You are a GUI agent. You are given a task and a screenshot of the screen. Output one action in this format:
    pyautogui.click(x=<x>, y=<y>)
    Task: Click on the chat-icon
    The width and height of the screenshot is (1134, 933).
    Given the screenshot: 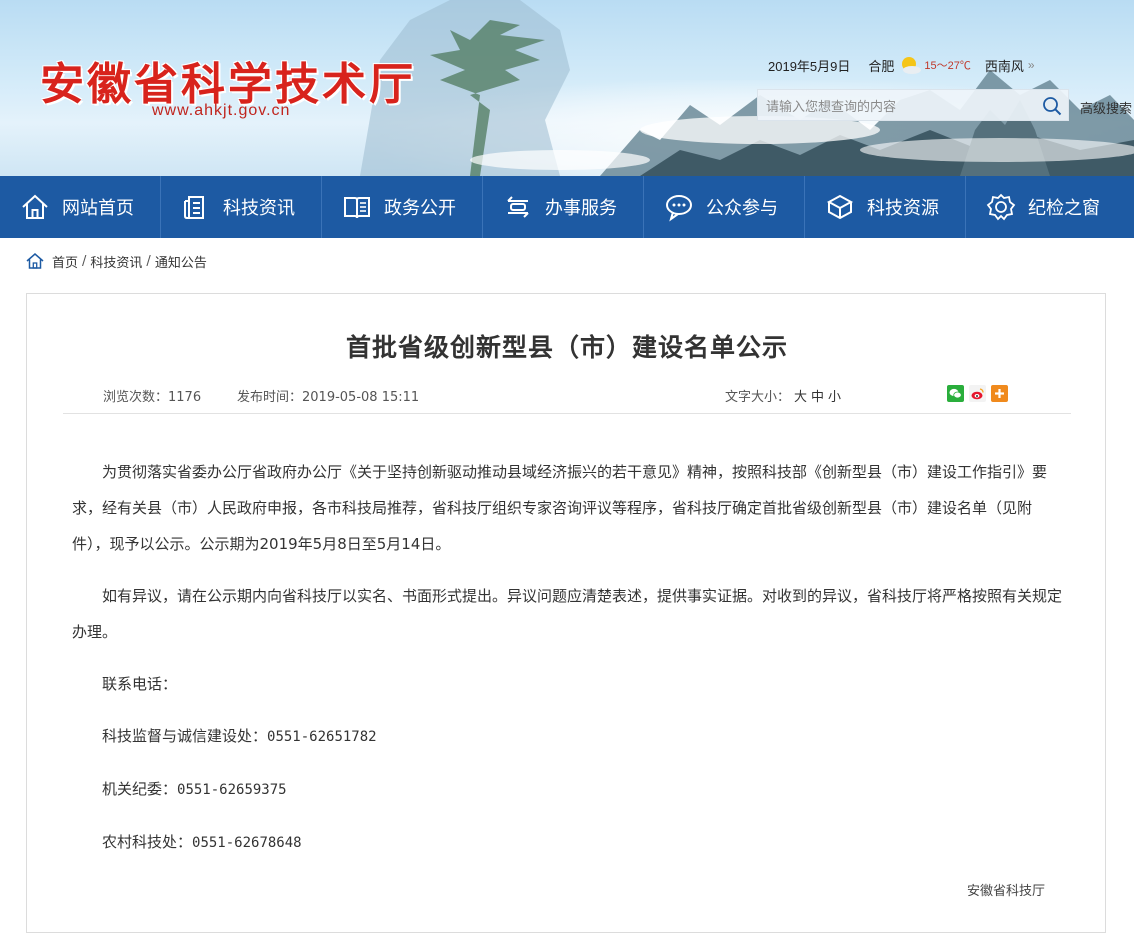 What is the action you would take?
    pyautogui.click(x=679, y=208)
    